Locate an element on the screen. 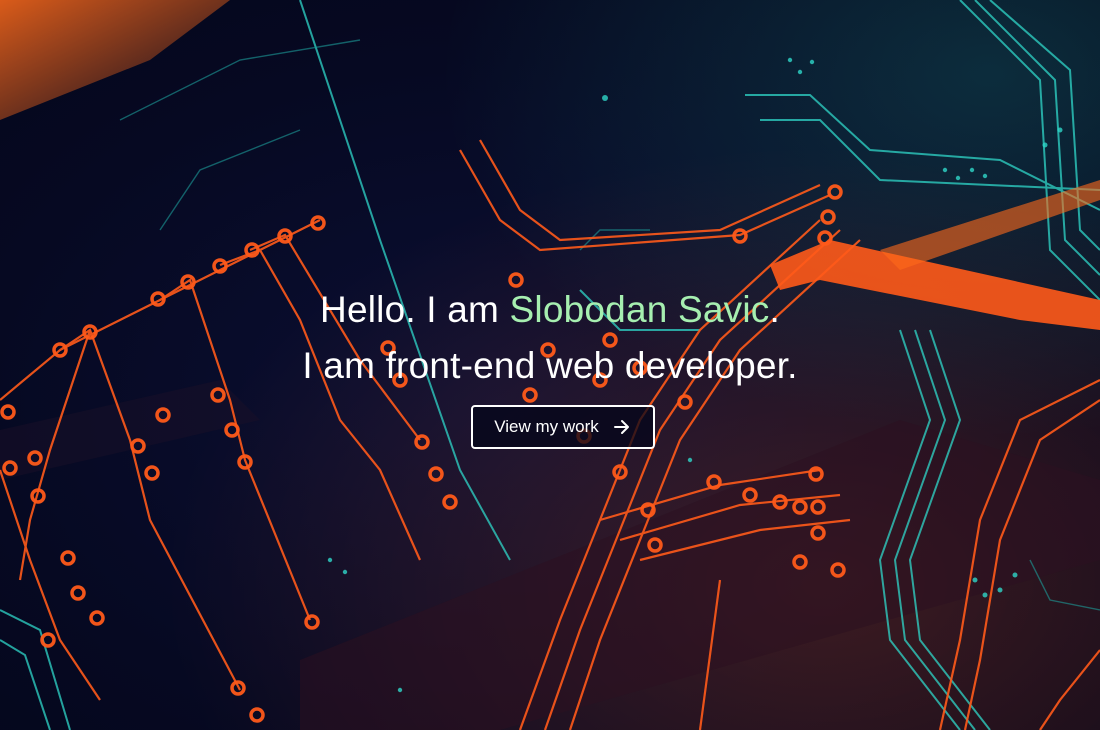  hero-tagline: I am front-end web developer. is located at coordinates (550, 365).